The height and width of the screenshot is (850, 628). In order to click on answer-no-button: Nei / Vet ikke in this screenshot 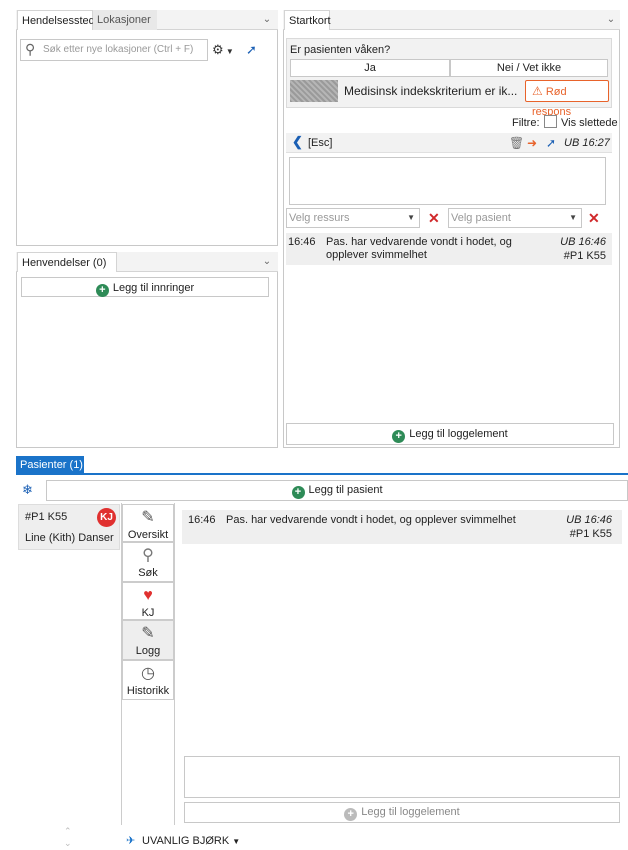, I will do `click(529, 68)`.